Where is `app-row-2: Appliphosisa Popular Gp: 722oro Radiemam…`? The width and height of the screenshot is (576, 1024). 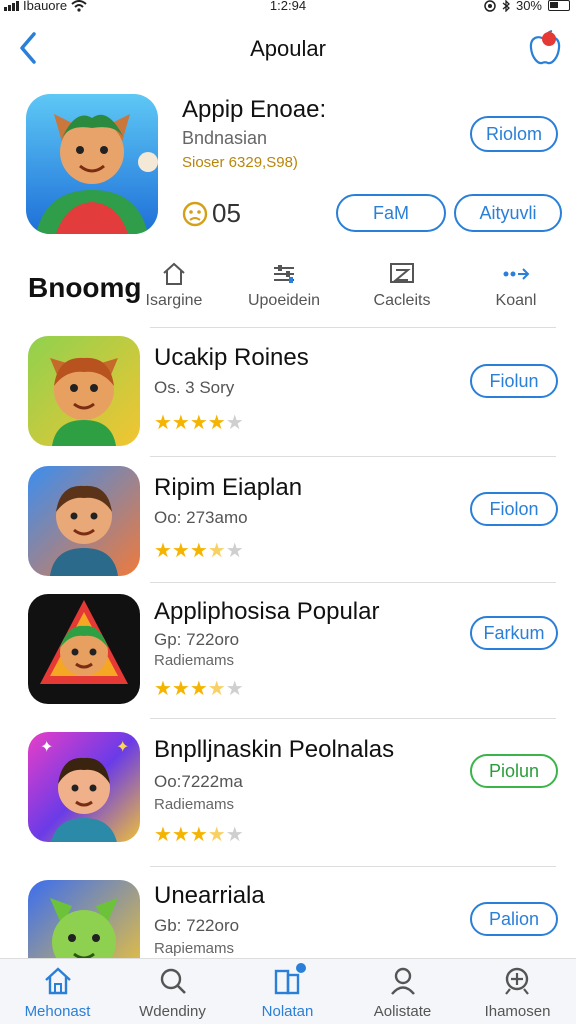 app-row-2: Appliphosisa Popular Gp: 722oro Radiemam… is located at coordinates (288, 656).